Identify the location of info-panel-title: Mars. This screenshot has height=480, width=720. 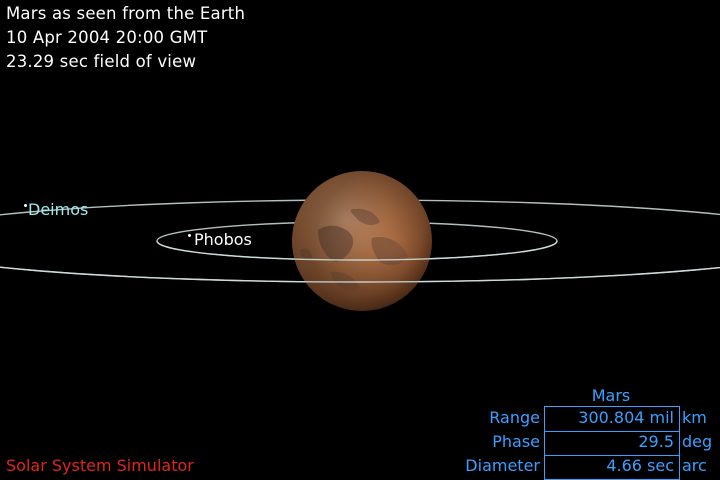
(611, 395).